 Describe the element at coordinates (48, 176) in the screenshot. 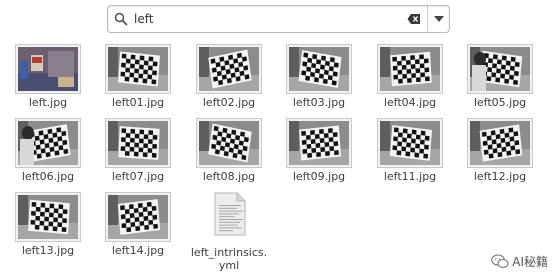

I see `file-name: left06.jpg` at that location.